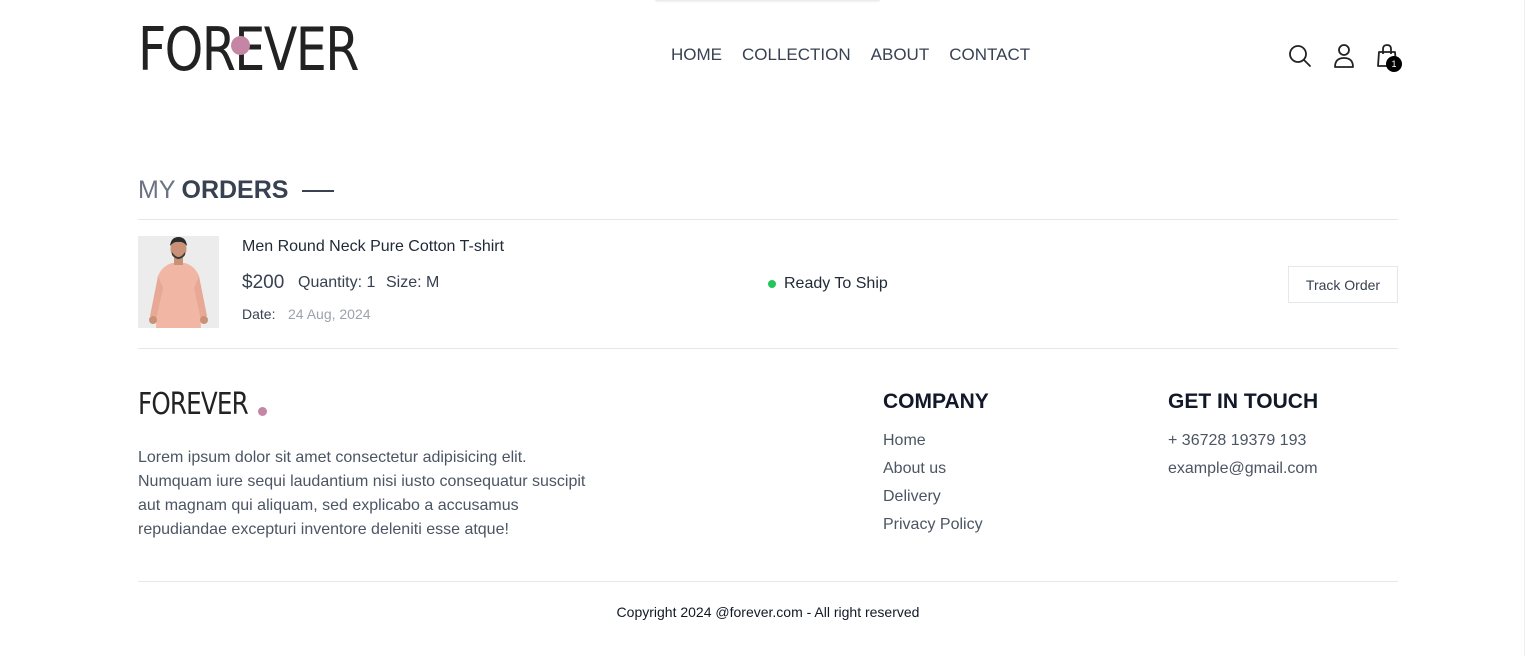 Image resolution: width=1536 pixels, height=656 pixels. Describe the element at coordinates (696, 55) in the screenshot. I see `nav-home-link: HOME` at that location.